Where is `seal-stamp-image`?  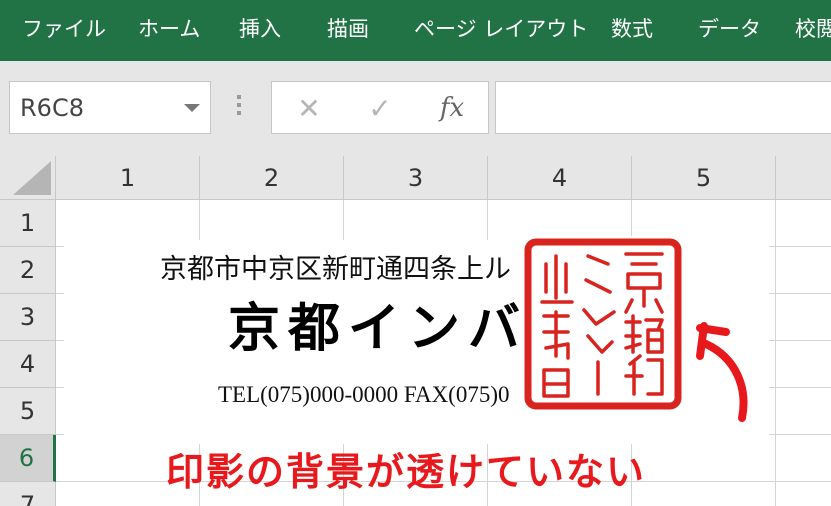 seal-stamp-image is located at coordinates (603, 324).